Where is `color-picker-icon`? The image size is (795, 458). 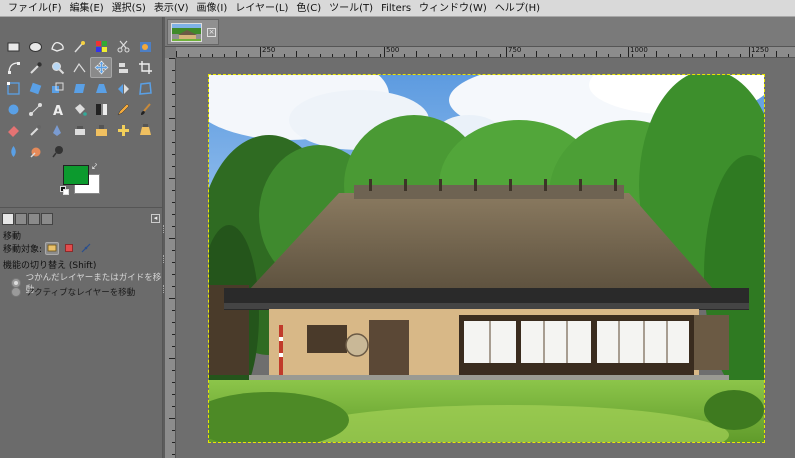
color-picker-icon is located at coordinates (35, 67).